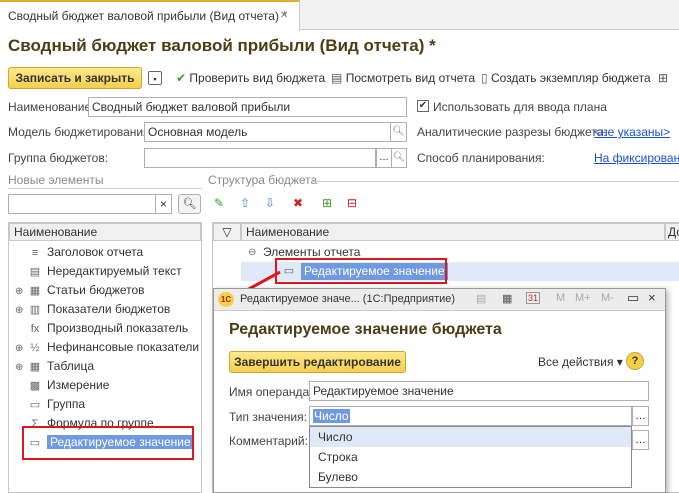 The width and height of the screenshot is (679, 493). I want to click on add-row-icon: ⊞, so click(327, 203).